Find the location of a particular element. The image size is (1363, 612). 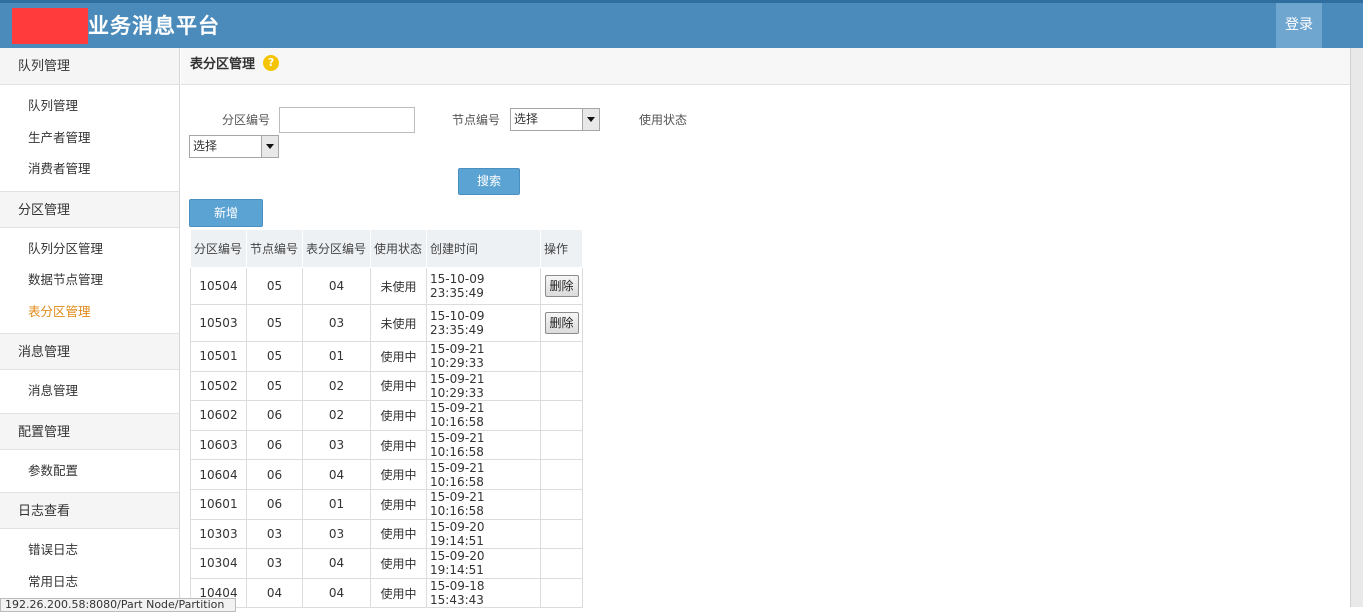

sidebar-group-title: 分区管理 is located at coordinates (89, 209).